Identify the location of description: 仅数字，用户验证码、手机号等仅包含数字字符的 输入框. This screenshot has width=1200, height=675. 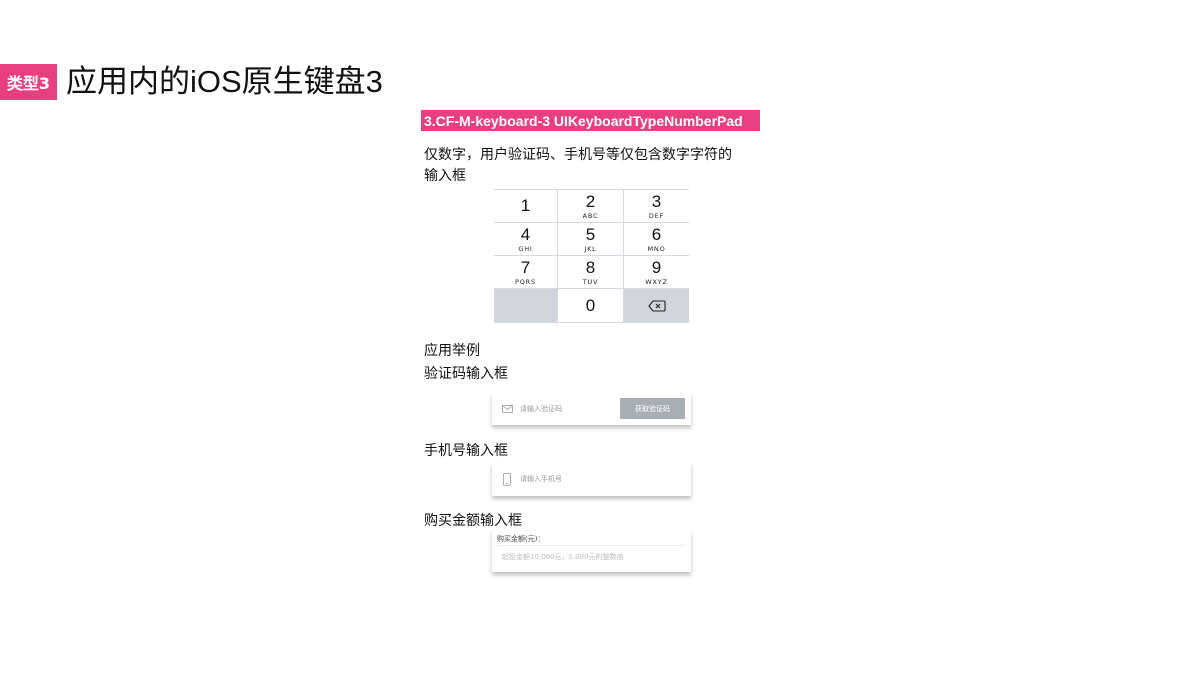
(594, 166).